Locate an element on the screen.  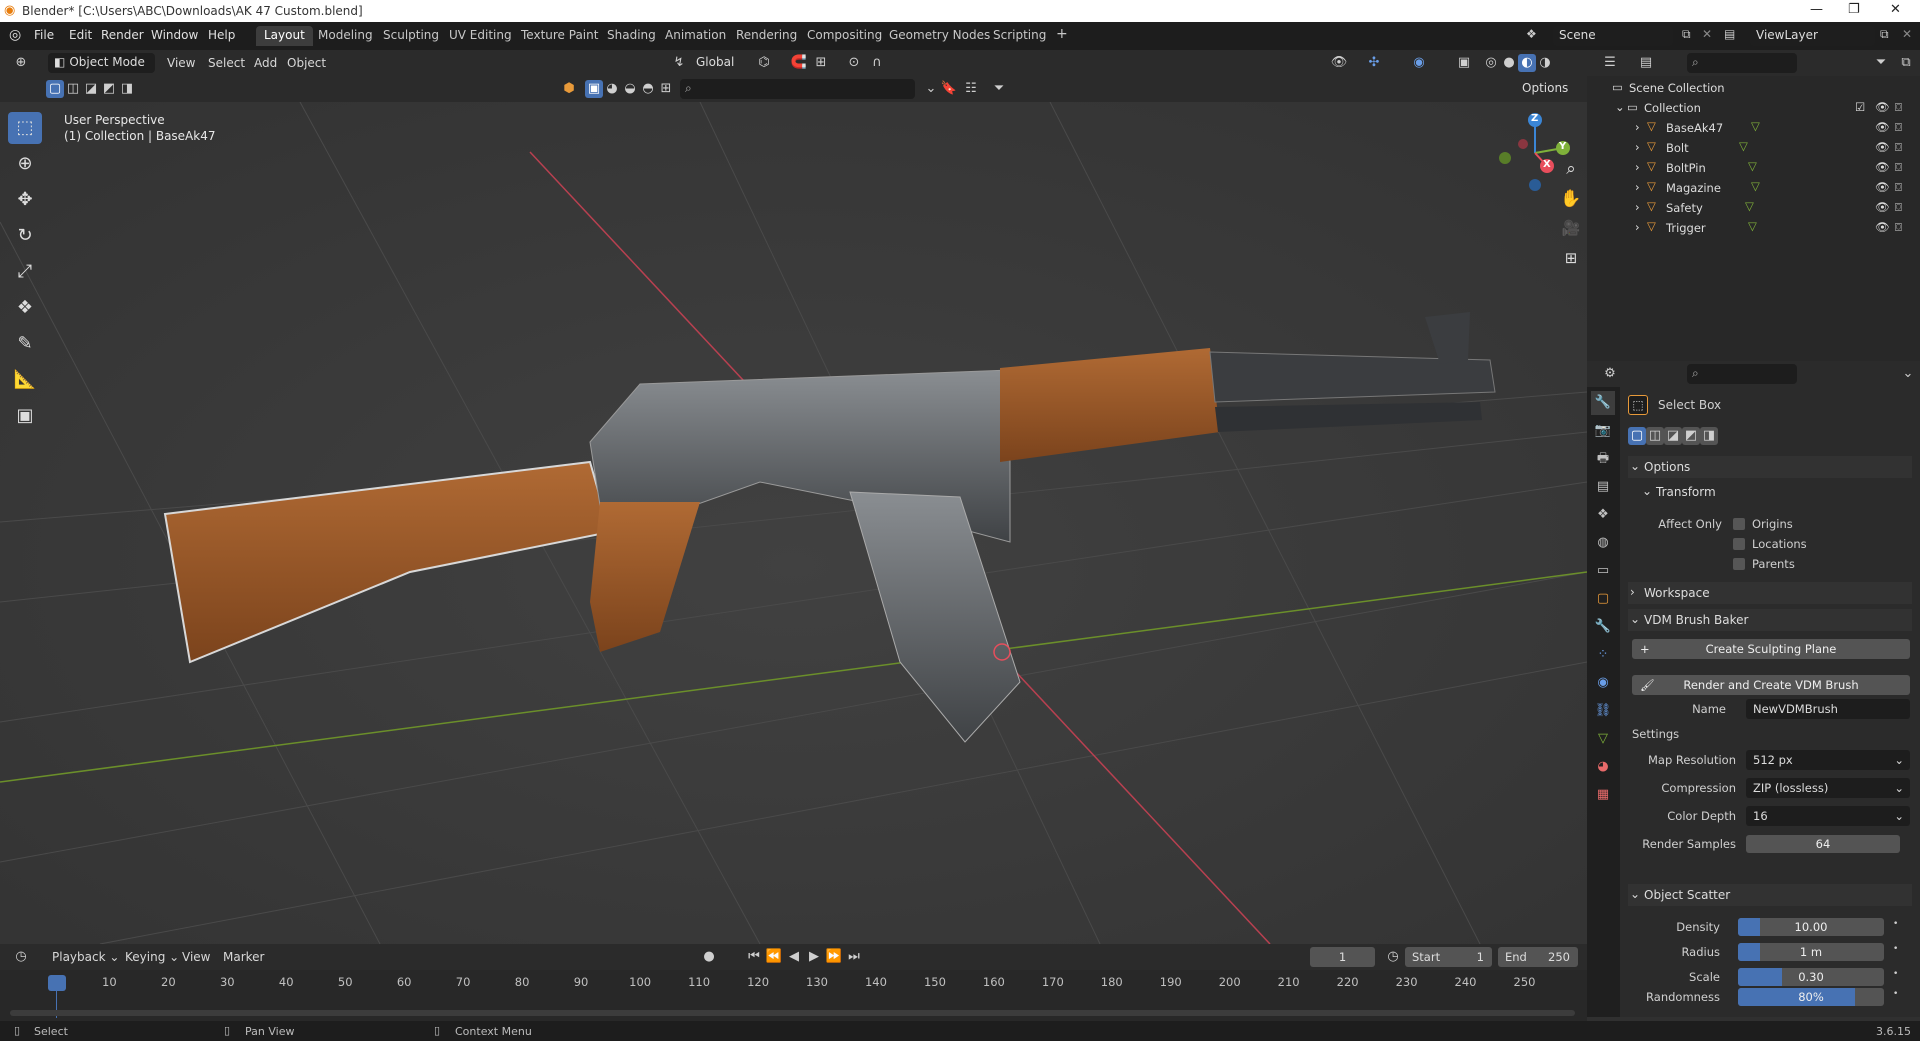
gizmo-z-label: Z is located at coordinates (1534, 118).